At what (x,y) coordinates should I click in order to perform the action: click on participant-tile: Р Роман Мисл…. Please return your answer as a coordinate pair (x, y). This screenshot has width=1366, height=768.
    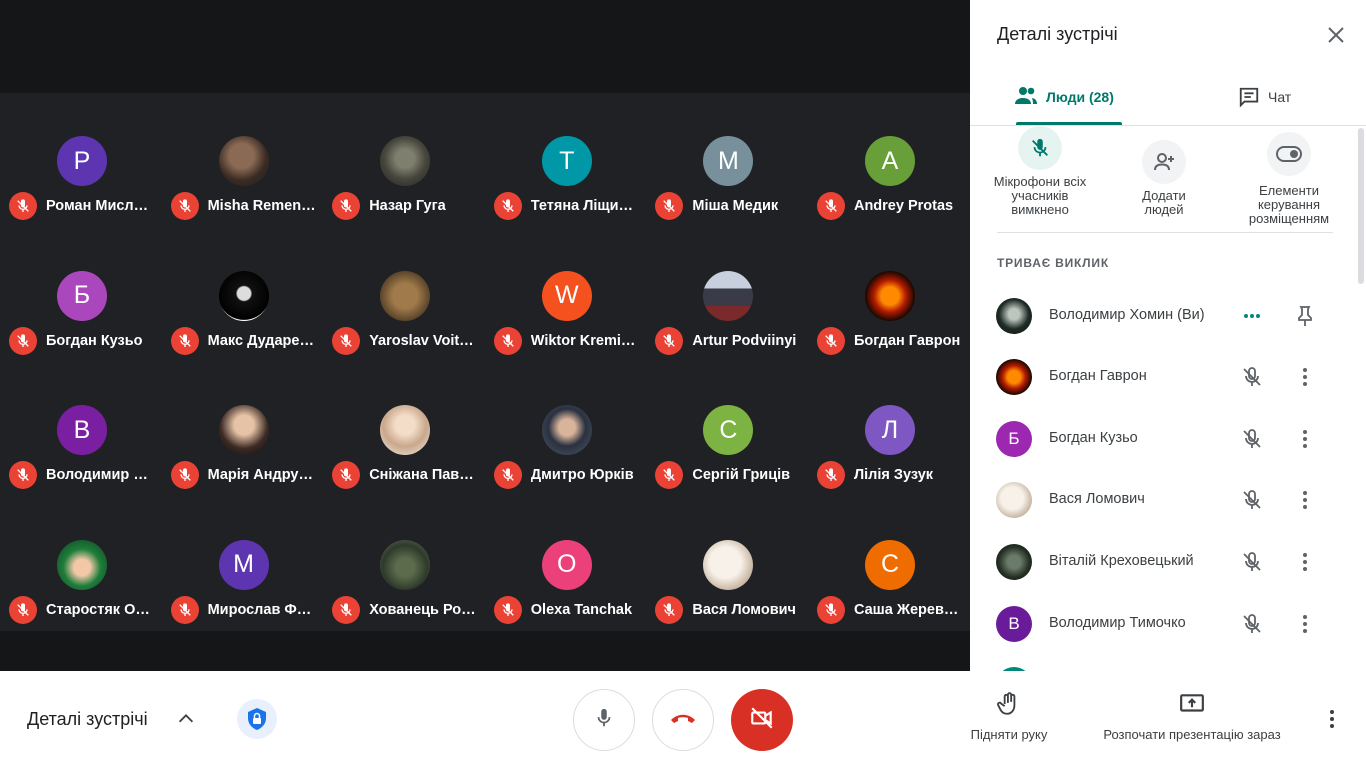
    Looking at the image, I should click on (81, 160).